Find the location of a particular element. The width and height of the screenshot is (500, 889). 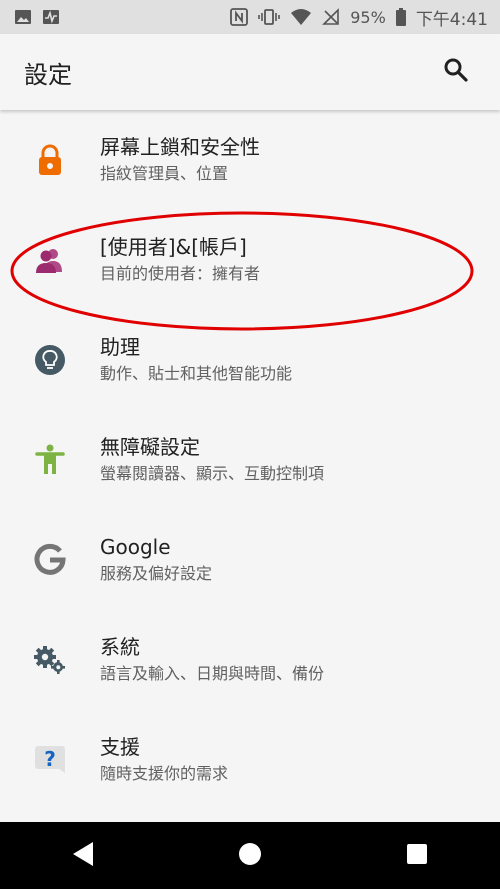

setting-summary: 服務及偏好設定 is located at coordinates (156, 573).